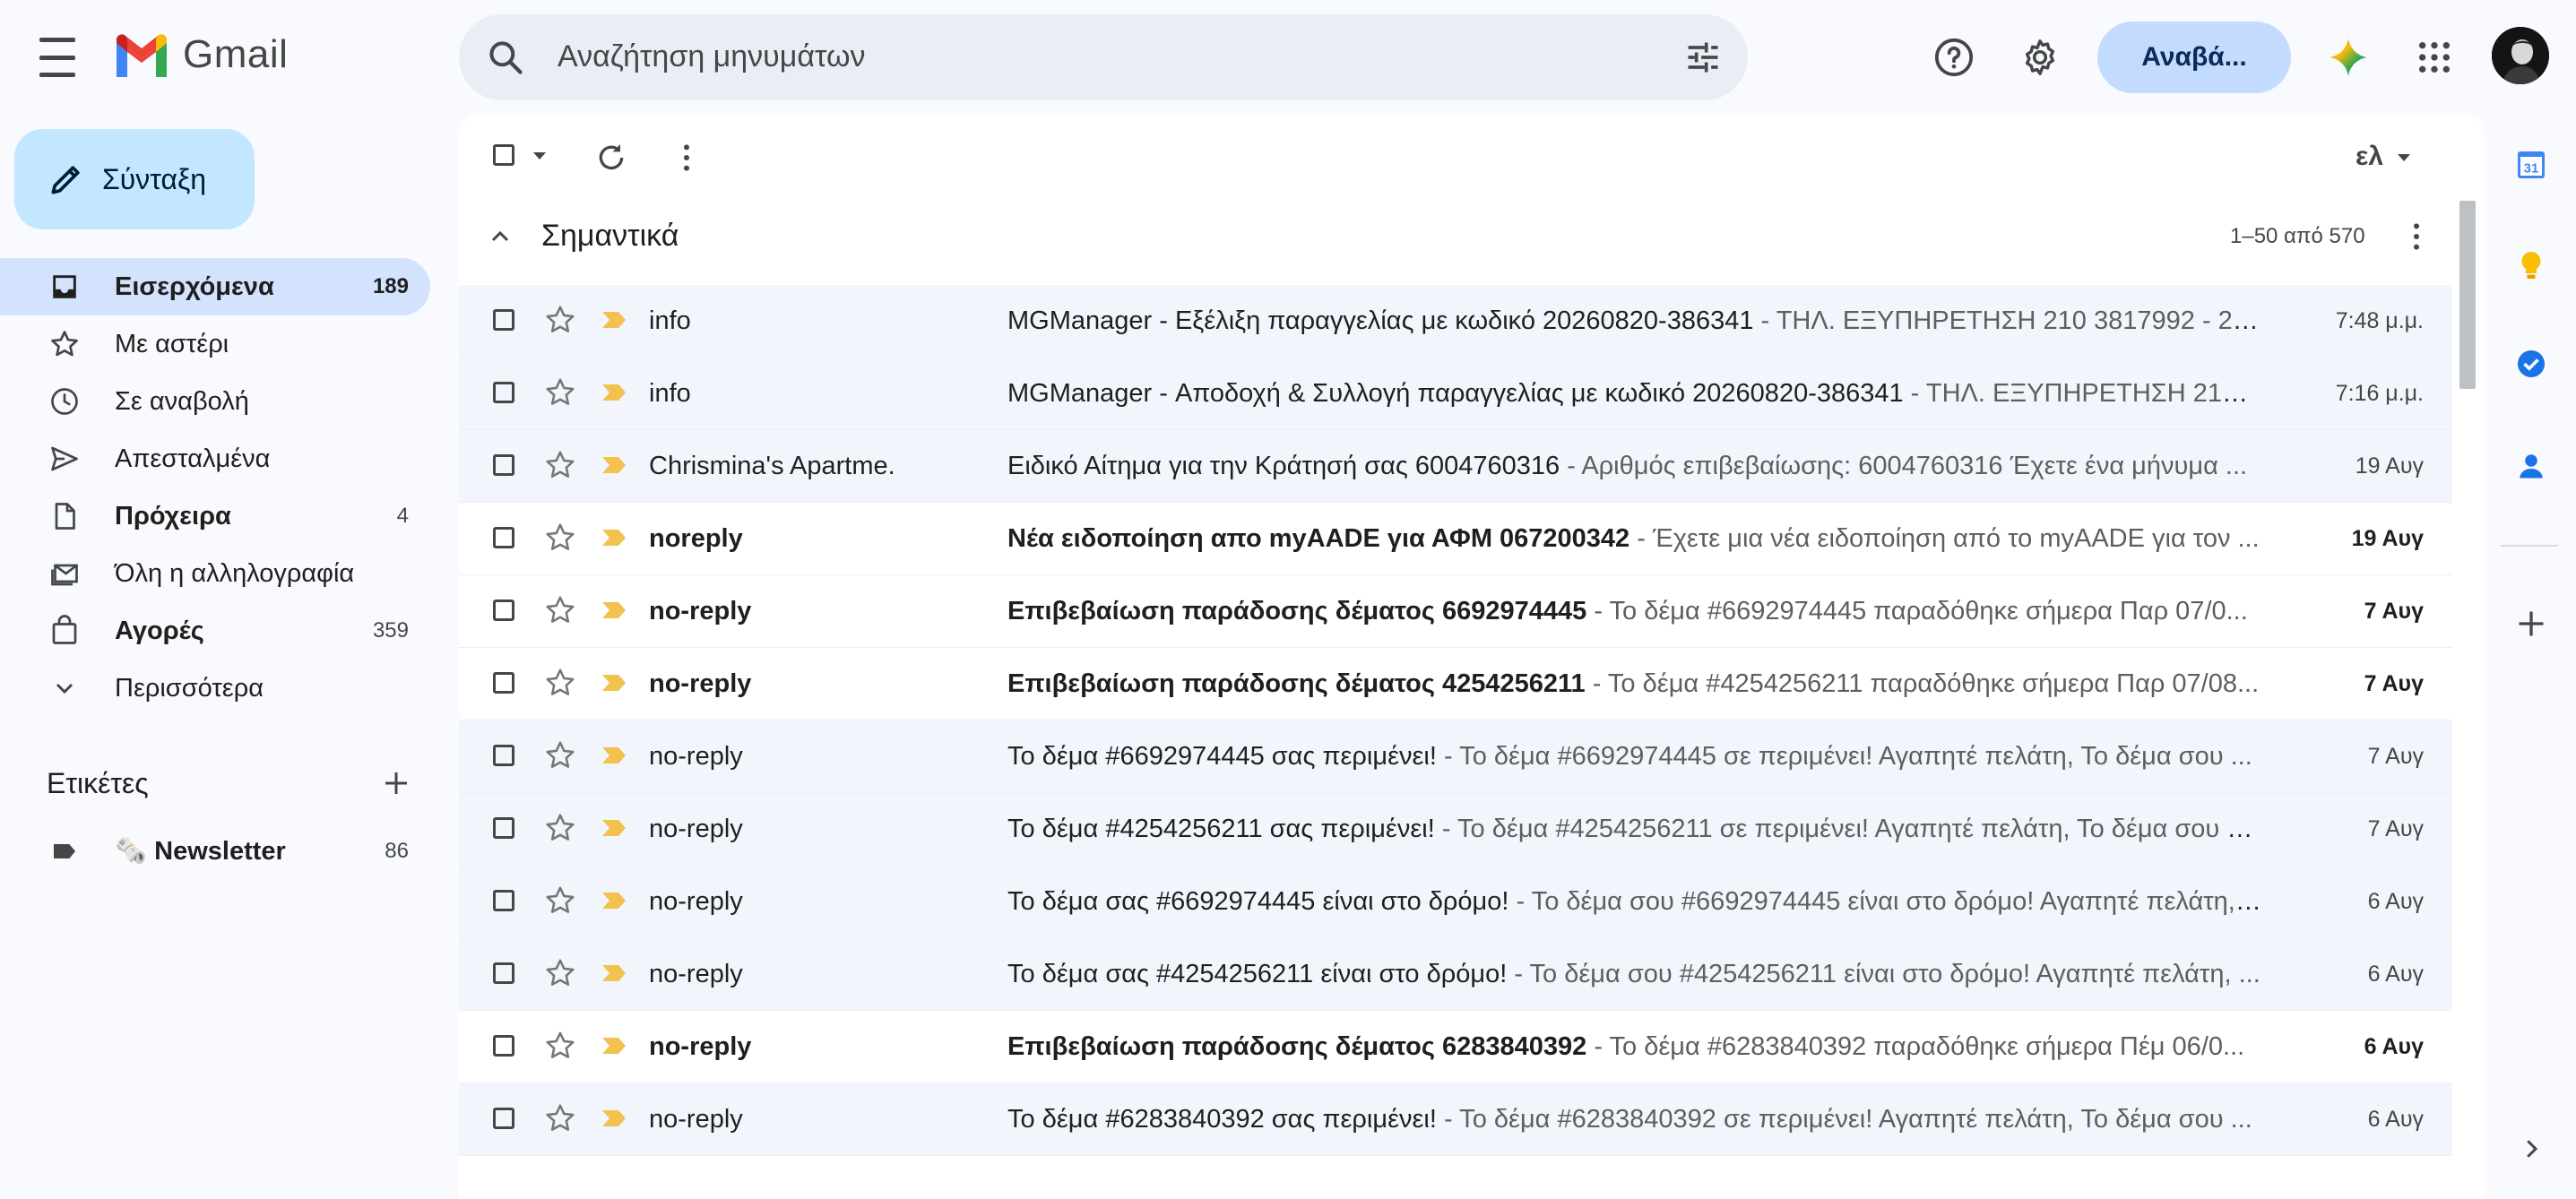 This screenshot has width=2576, height=1199. I want to click on section-title: Σημαντικά, so click(610, 236).